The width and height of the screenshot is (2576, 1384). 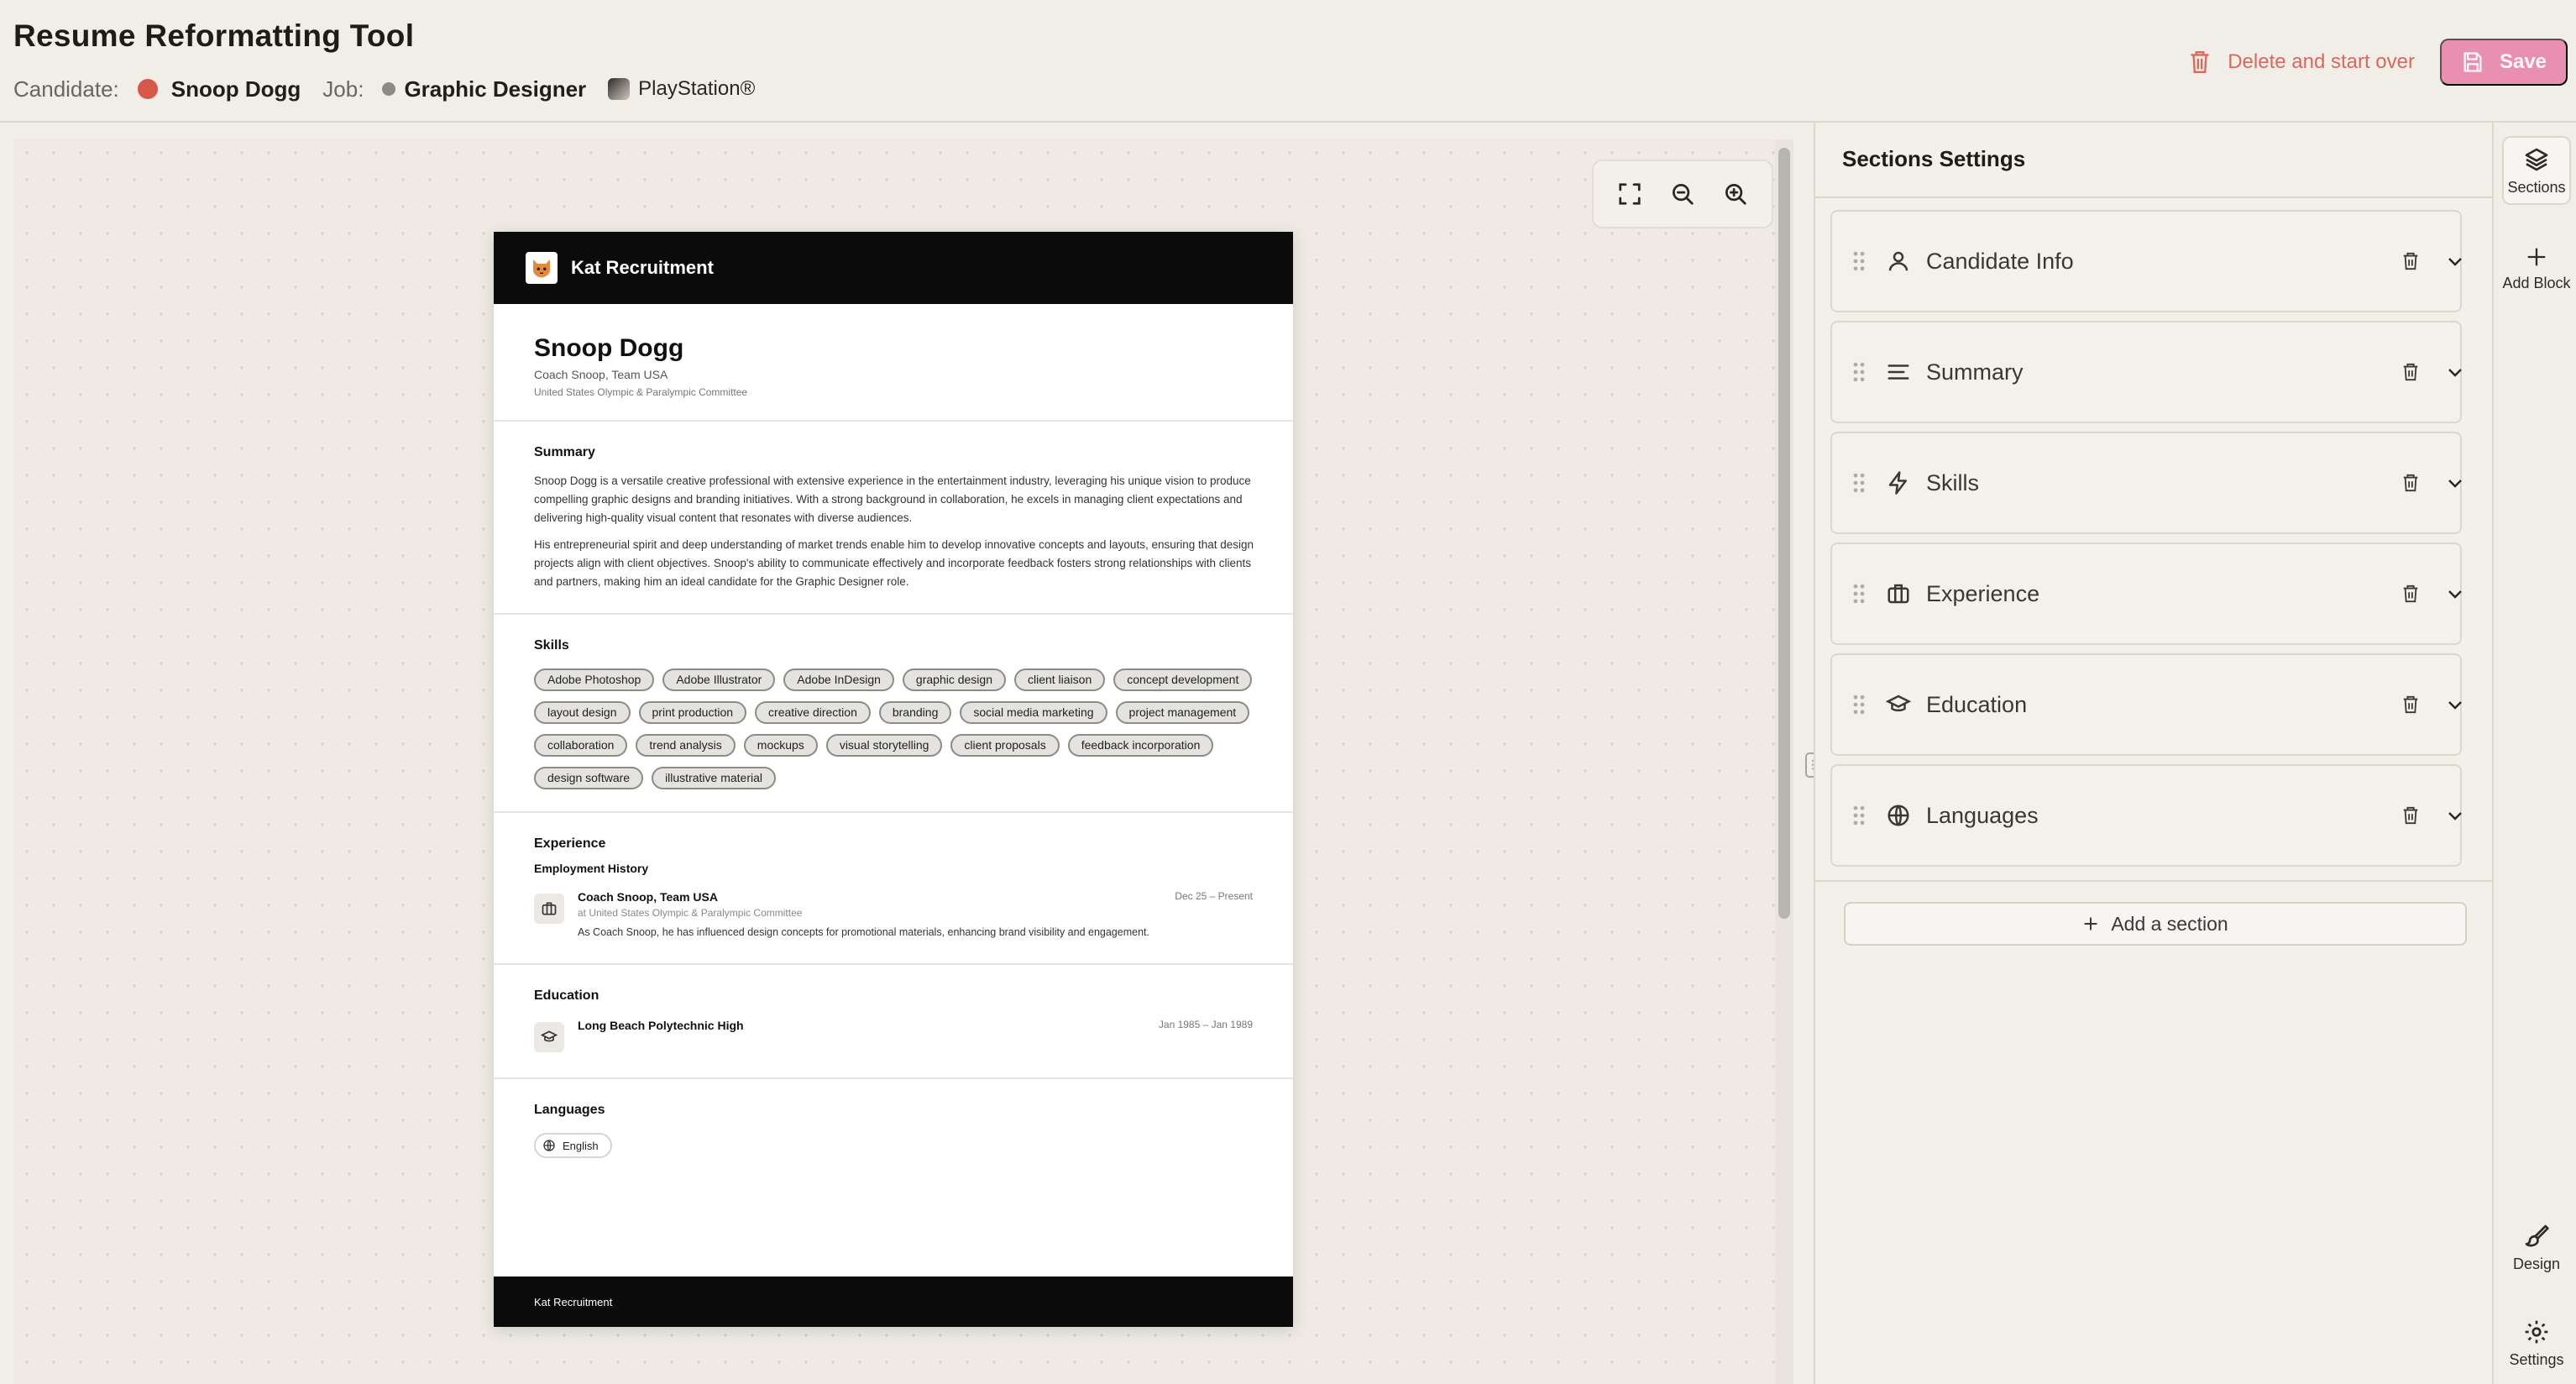 I want to click on skill-chip: layout design, so click(x=582, y=712).